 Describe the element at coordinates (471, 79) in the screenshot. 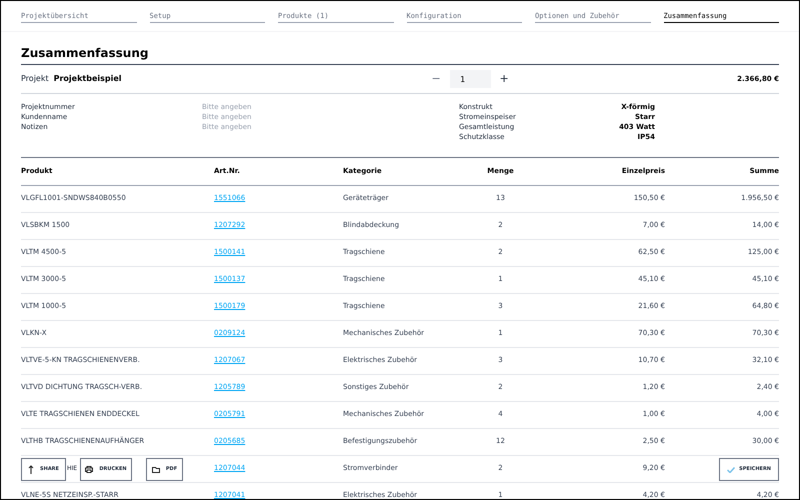

I see `quantity-field: 1` at that location.